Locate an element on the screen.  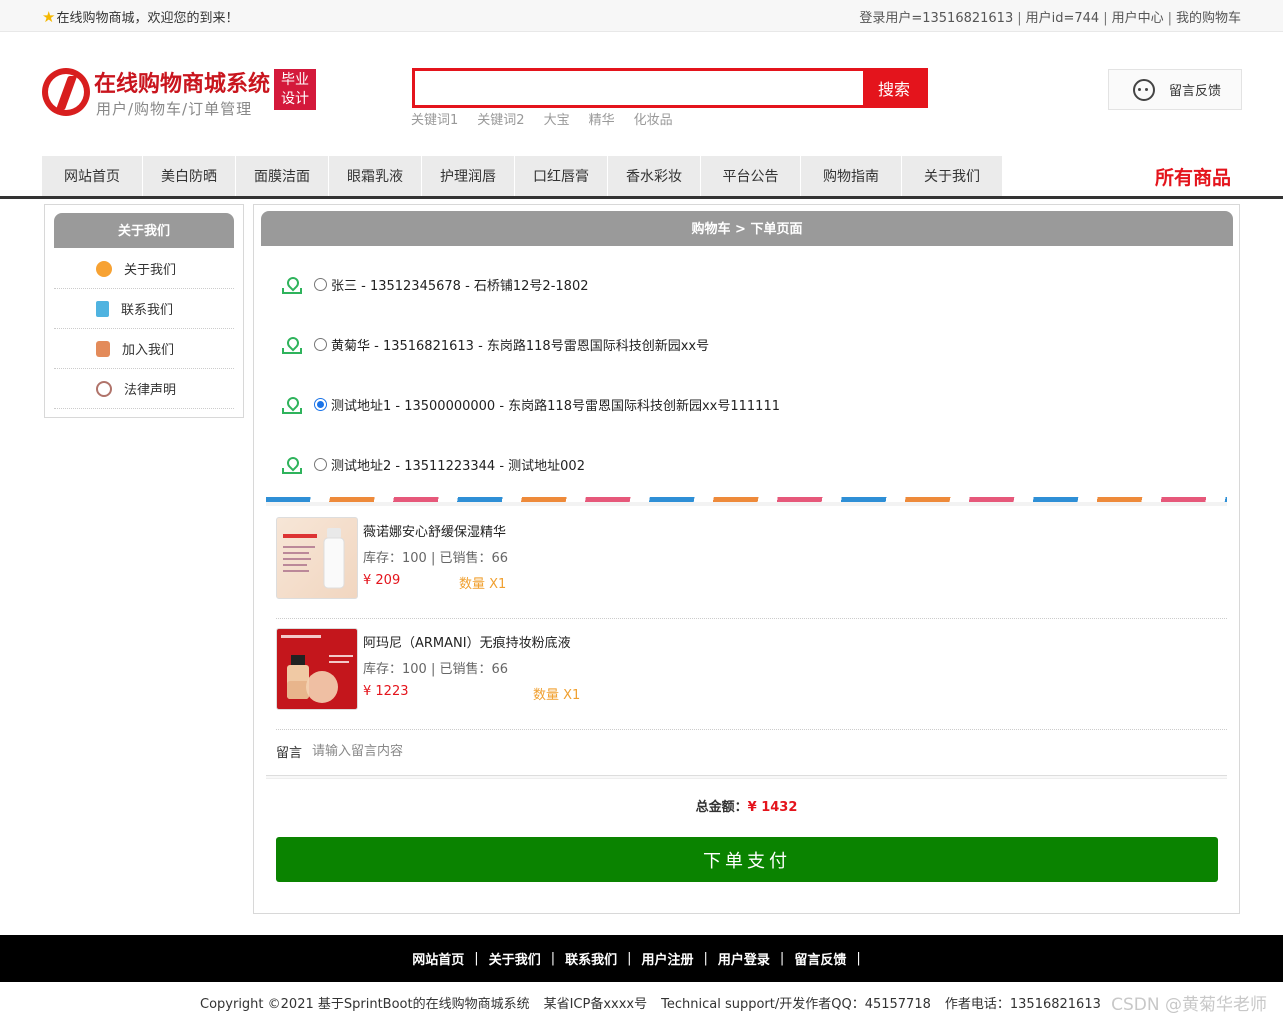
address-text: 测试地址2 - 13511223344 - 测试地址002 is located at coordinates (458, 466).